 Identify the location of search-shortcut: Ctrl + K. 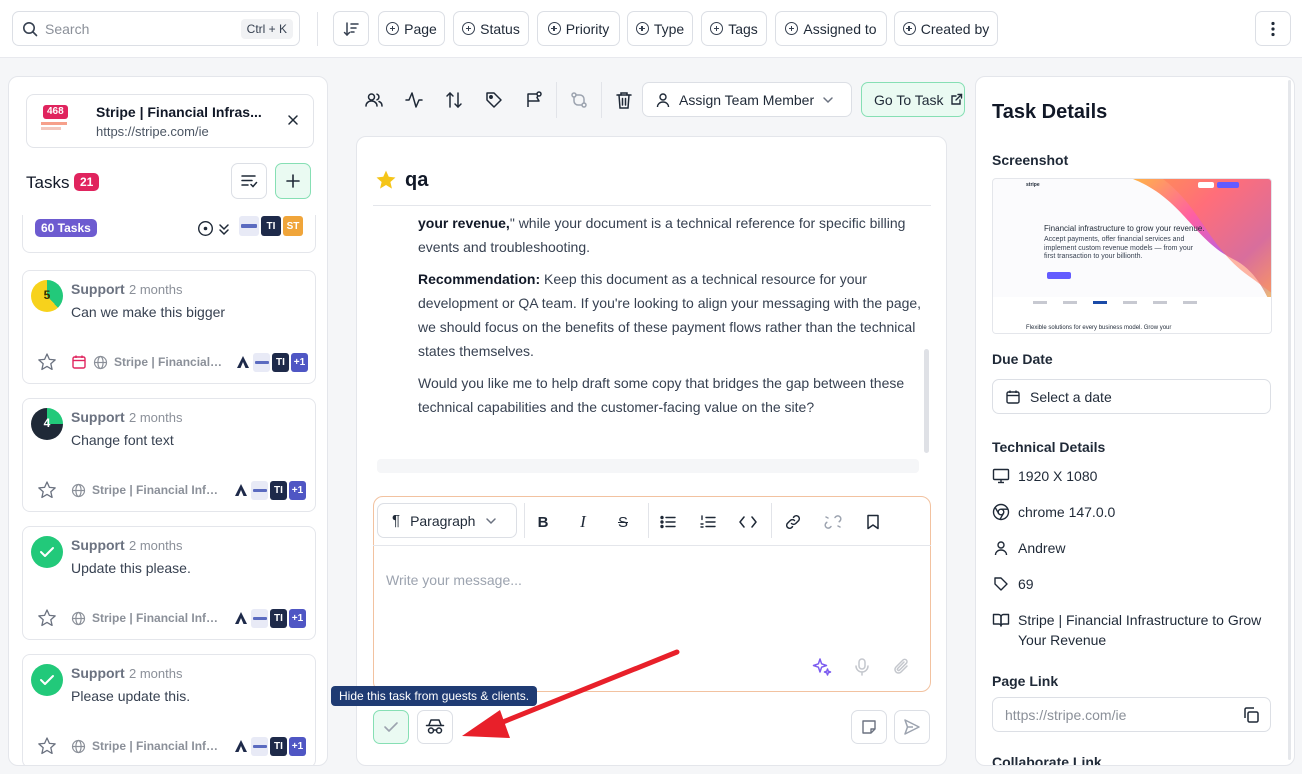
(266, 29).